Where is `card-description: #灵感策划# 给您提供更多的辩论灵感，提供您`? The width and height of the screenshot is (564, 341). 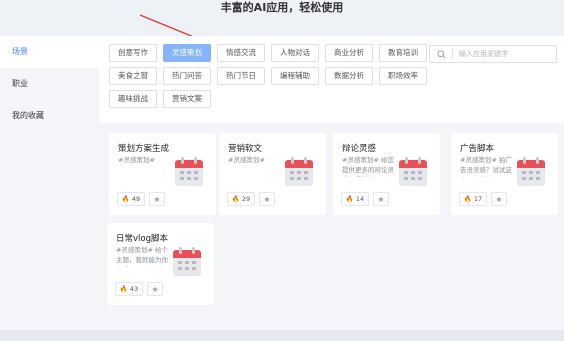 card-description: #灵感策划# 给您提供更多的辩论灵感，提供您 is located at coordinates (368, 166).